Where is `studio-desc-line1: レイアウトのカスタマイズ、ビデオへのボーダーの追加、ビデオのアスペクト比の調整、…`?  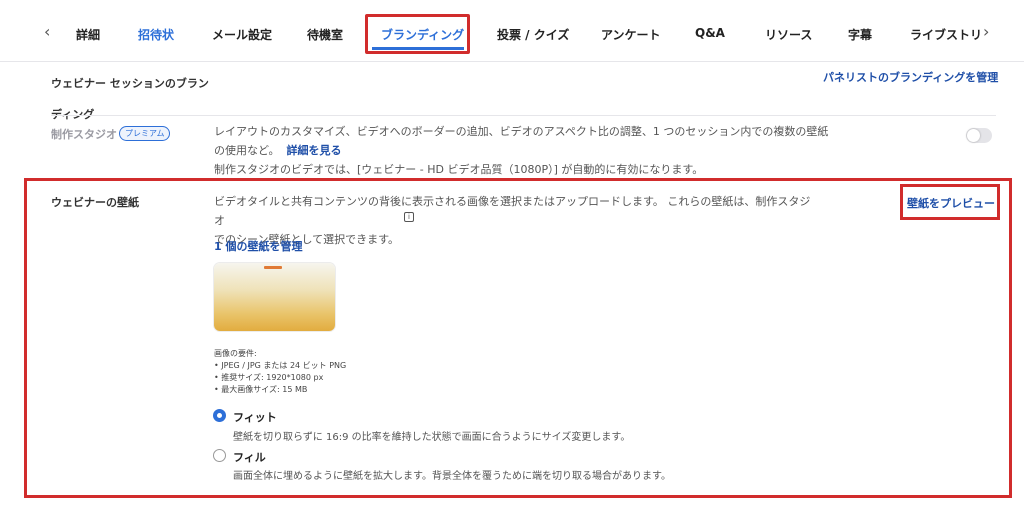 studio-desc-line1: レイアウトのカスタマイズ、ビデオへのボーダーの追加、ビデオのアスペクト比の調整、… is located at coordinates (521, 131).